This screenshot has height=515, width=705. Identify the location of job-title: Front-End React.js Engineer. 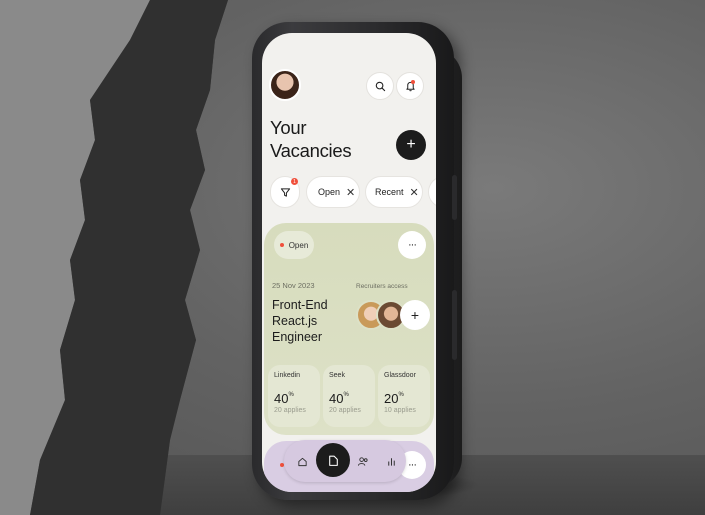
(300, 321).